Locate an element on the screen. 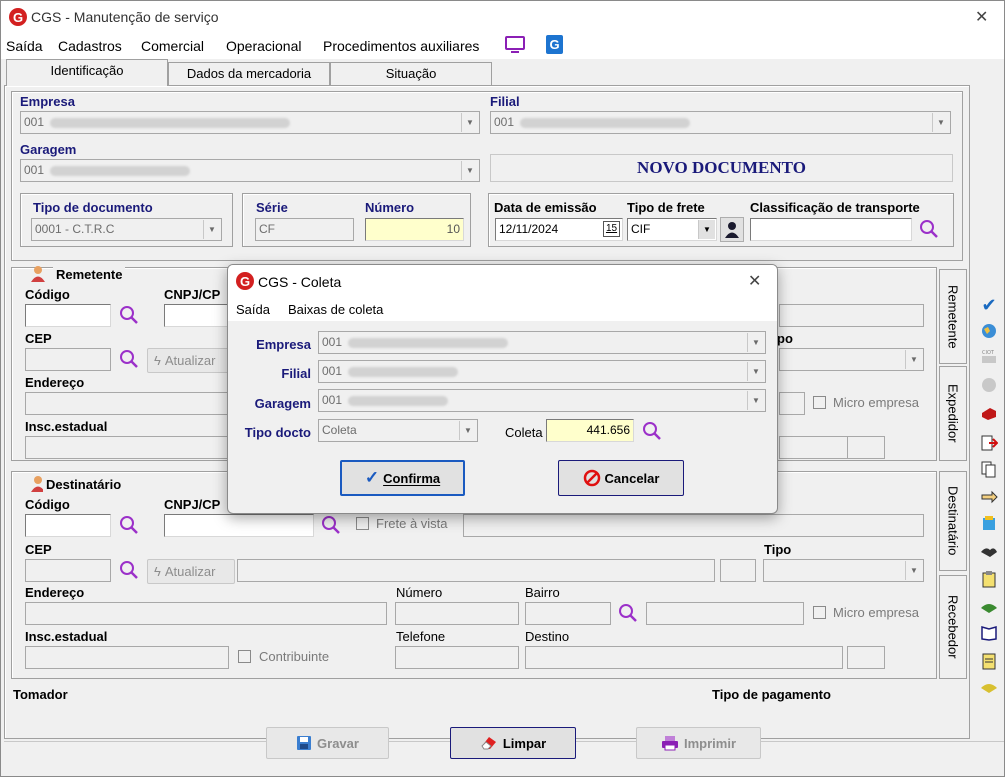 Image resolution: width=1005 pixels, height=777 pixels. garagem-combo: 001 ▼ is located at coordinates (250, 170).